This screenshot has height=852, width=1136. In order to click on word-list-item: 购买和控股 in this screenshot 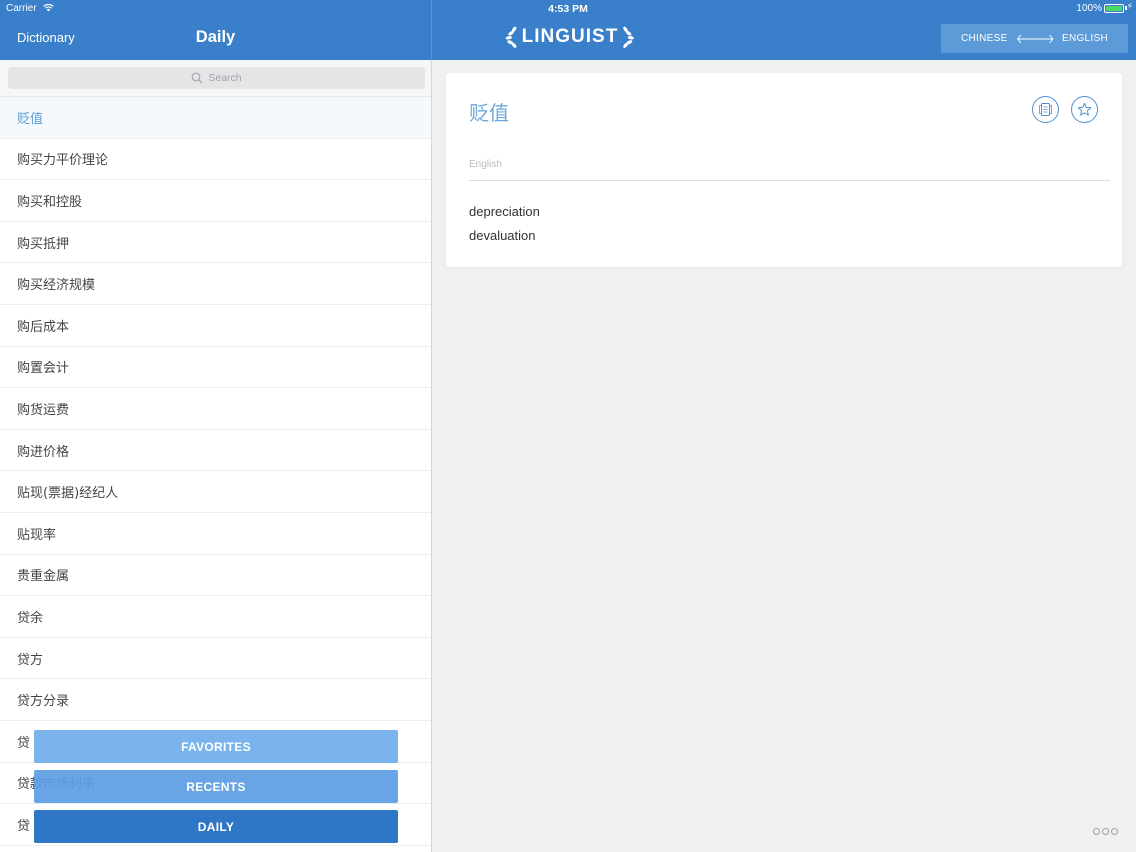, I will do `click(215, 201)`.